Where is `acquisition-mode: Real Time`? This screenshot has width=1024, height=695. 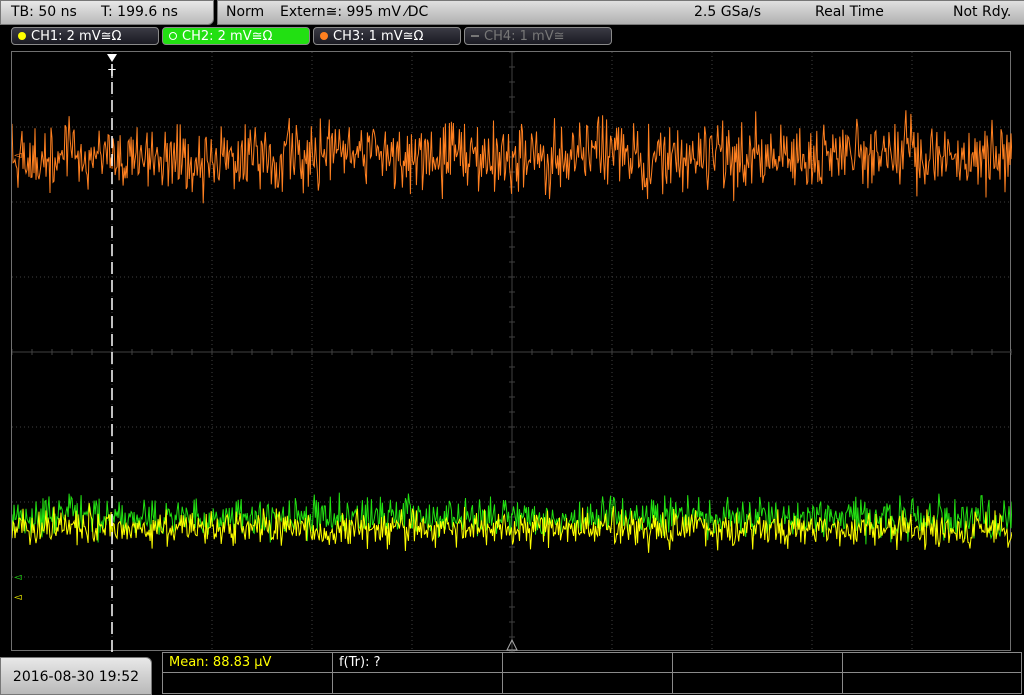
acquisition-mode: Real Time is located at coordinates (849, 12).